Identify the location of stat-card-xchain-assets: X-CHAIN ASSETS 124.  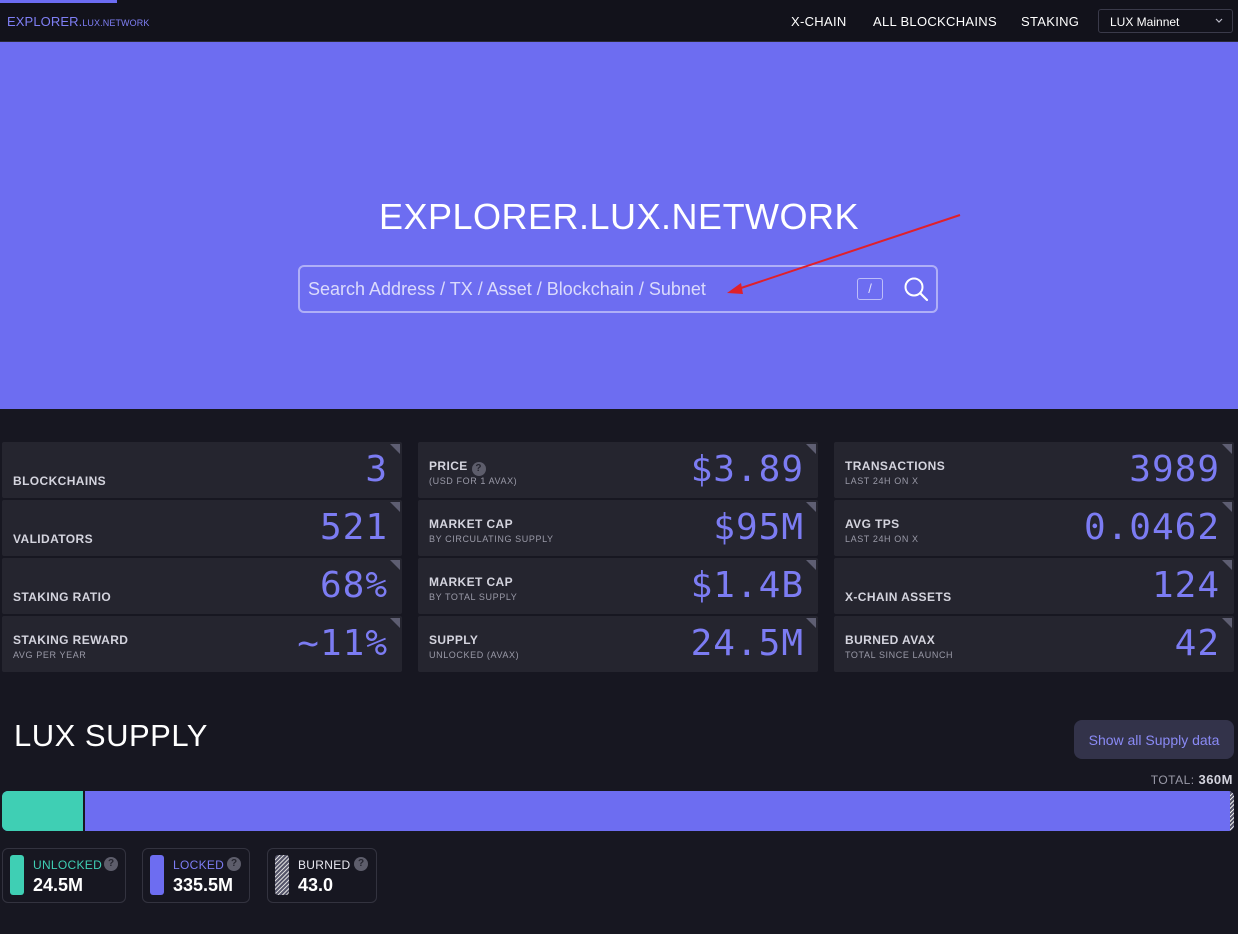
(1034, 586).